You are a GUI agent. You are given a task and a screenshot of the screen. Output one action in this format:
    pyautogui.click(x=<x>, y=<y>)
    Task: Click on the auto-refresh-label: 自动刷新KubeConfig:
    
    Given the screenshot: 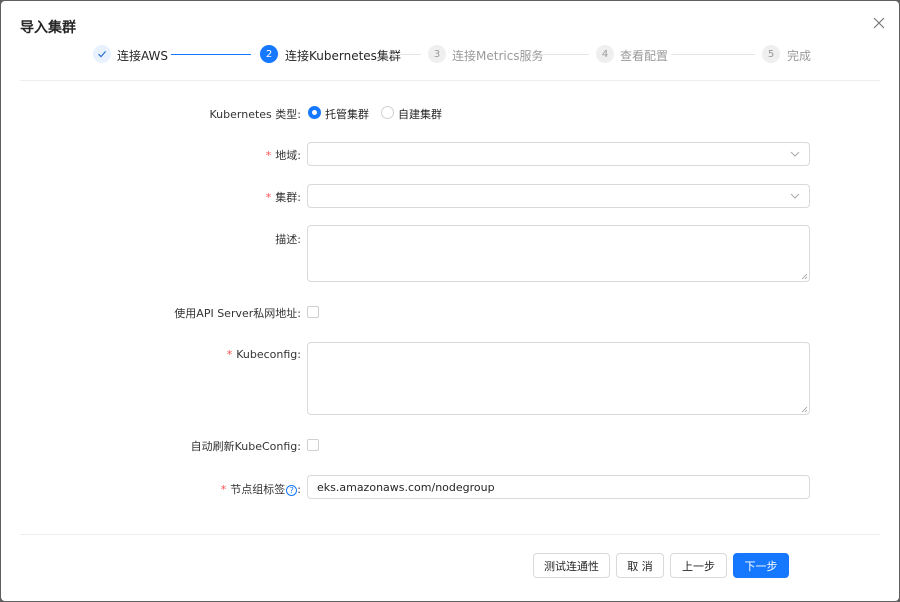 What is the action you would take?
    pyautogui.click(x=245, y=446)
    